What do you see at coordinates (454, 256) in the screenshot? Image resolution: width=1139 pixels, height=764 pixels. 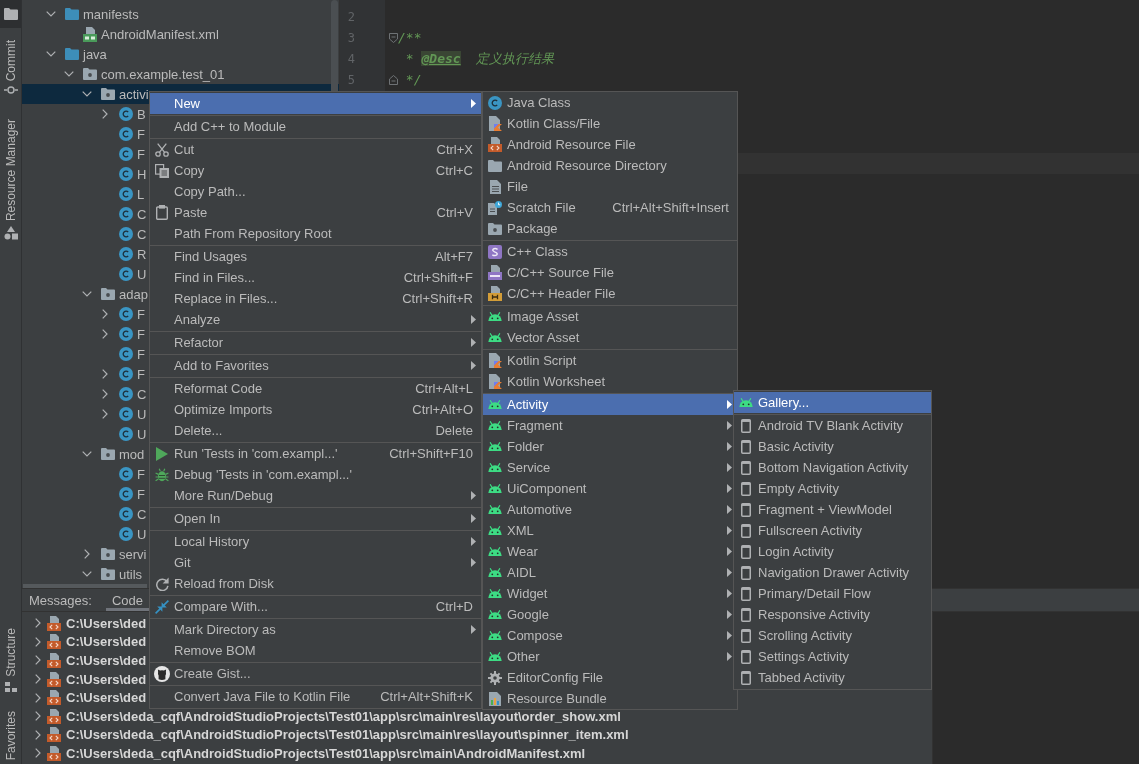 I see `shortcut-text: Alt+F7` at bounding box center [454, 256].